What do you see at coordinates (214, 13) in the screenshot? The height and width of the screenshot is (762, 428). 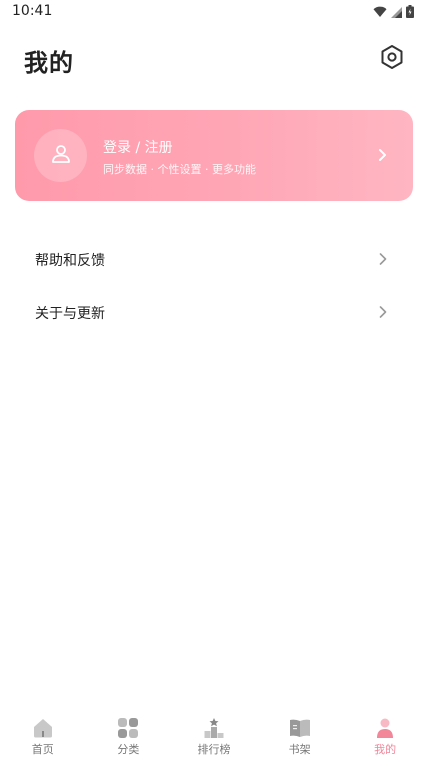 I see `status-bar: 10:41` at bounding box center [214, 13].